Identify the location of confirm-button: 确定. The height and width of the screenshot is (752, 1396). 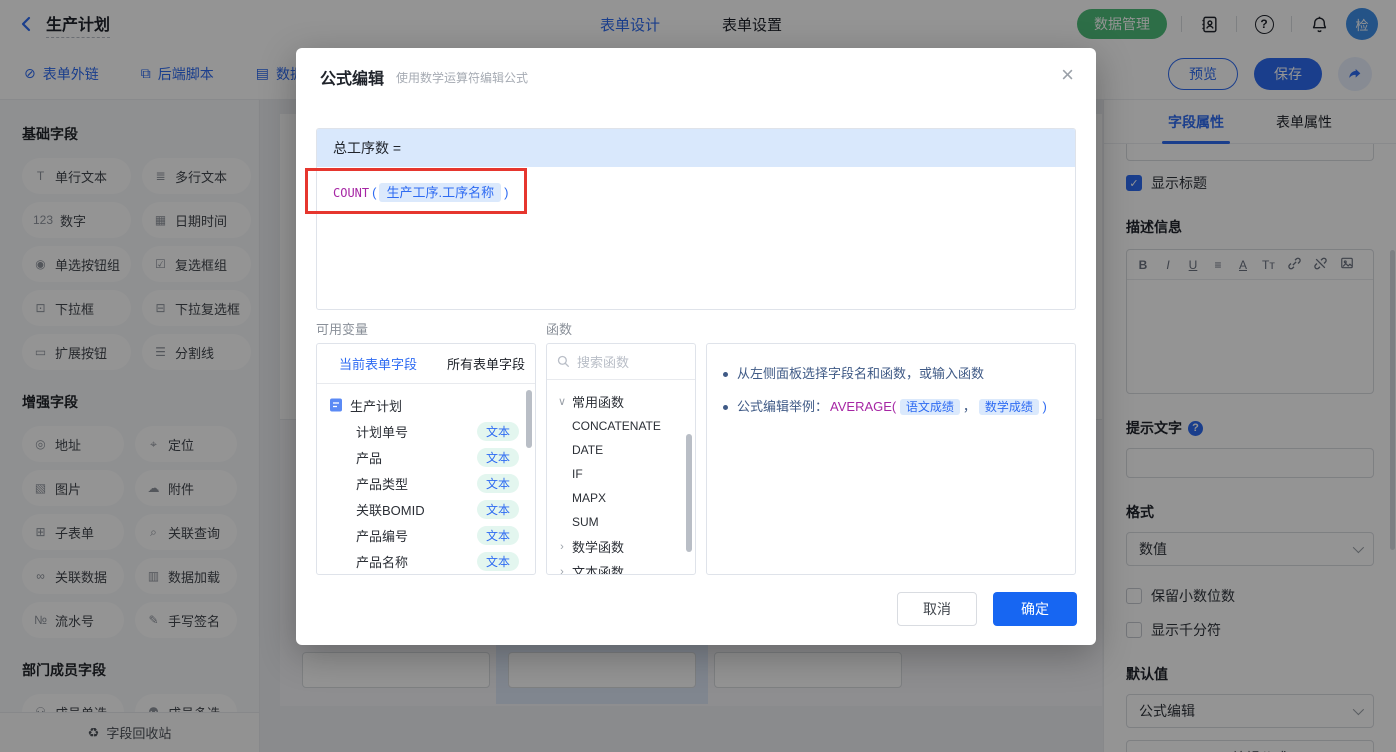
(1035, 609).